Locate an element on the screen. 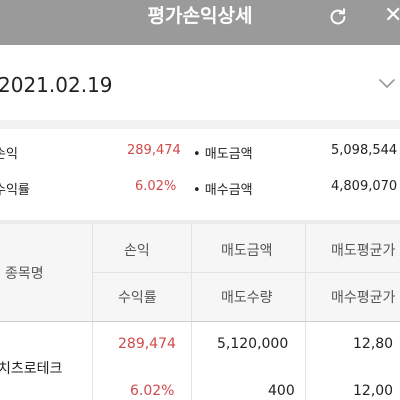 This screenshot has height=400, width=400. title-bar: 평가손익상세 ✕ is located at coordinates (200, 22).